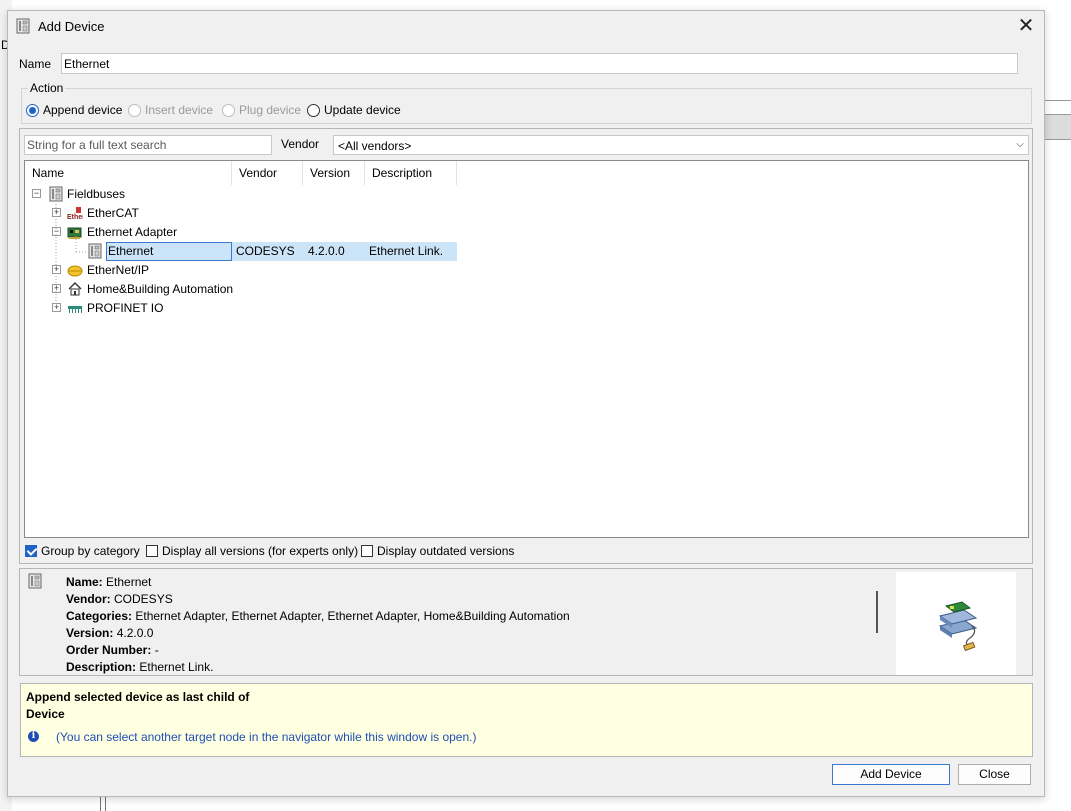  I want to click on append-device-radio: Append device, so click(74, 110).